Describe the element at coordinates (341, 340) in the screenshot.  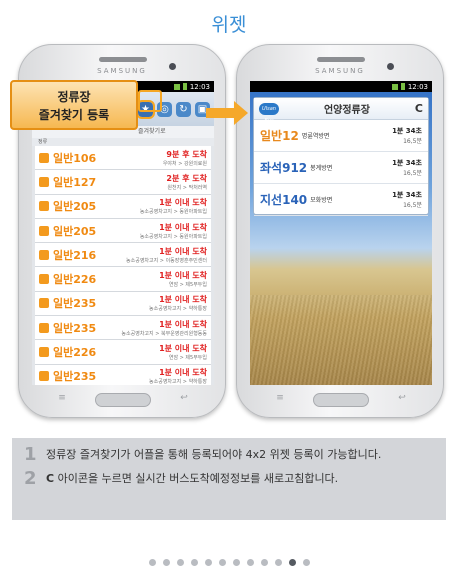
I see `field-background` at that location.